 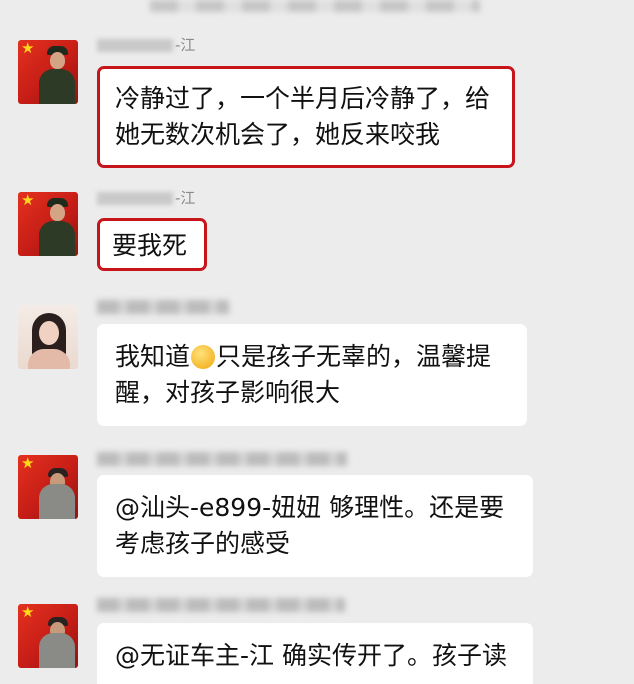 What do you see at coordinates (228, 392) in the screenshot?
I see `message-line: 醒，对孩子影响很大` at bounding box center [228, 392].